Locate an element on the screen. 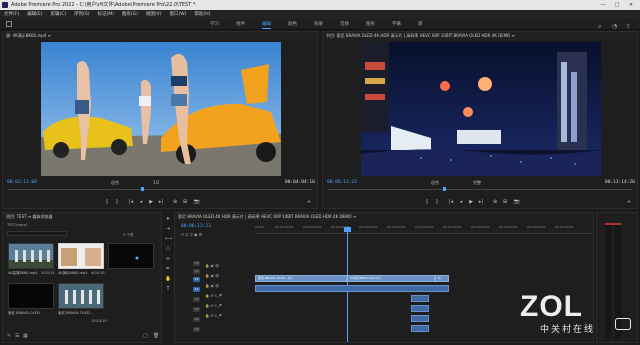  program-step-forward-button: ▸| is located at coordinates (481, 202).